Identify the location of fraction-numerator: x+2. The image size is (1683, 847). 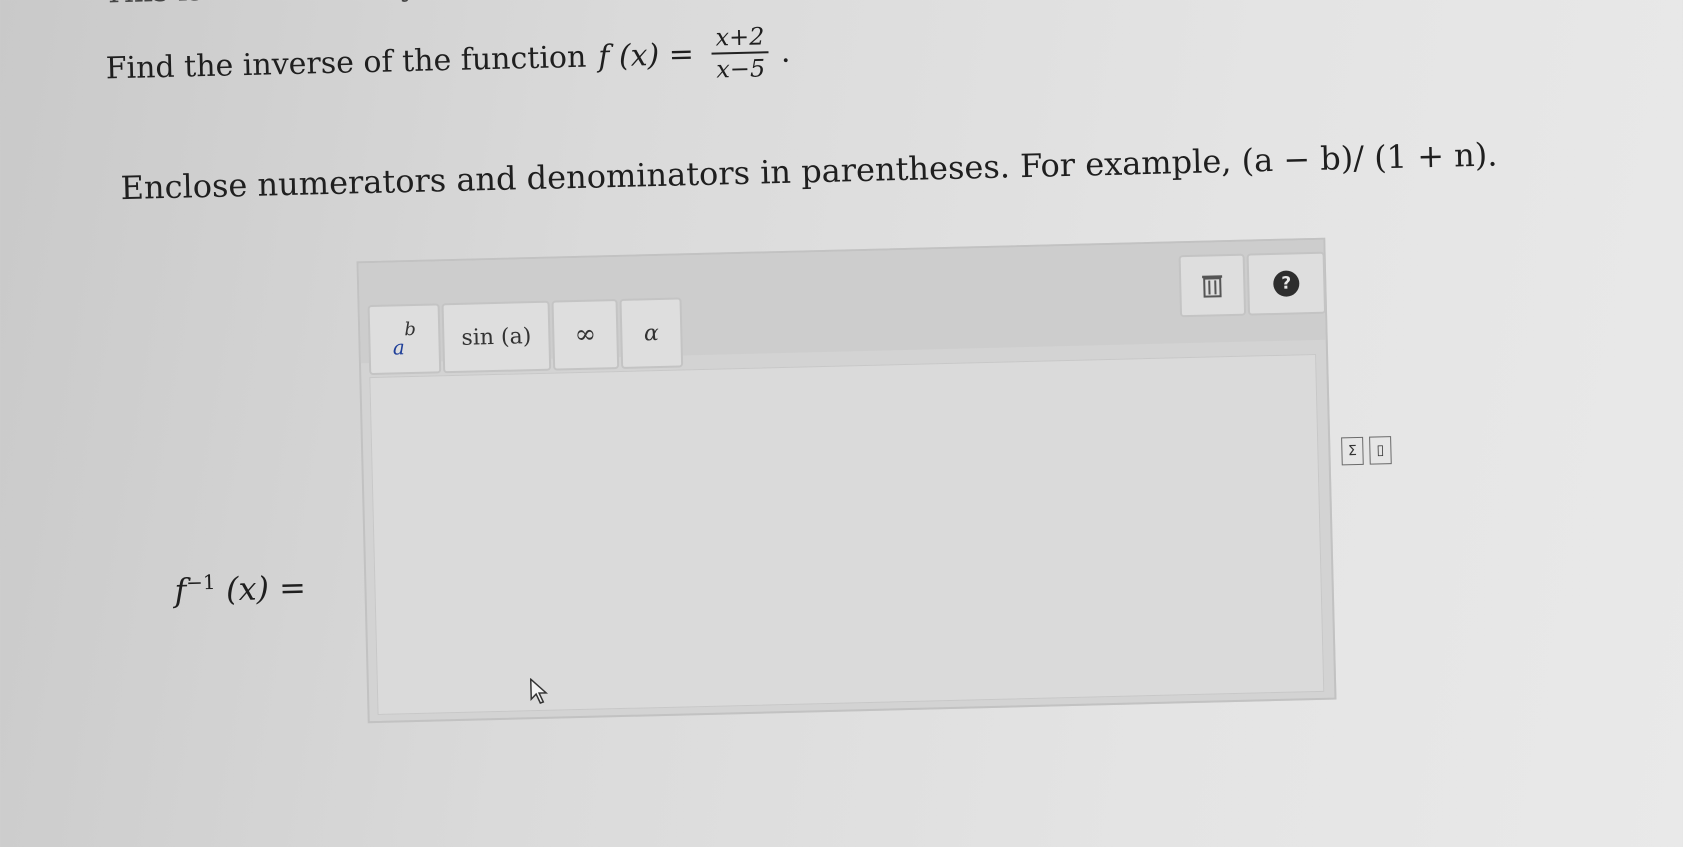
(740, 39).